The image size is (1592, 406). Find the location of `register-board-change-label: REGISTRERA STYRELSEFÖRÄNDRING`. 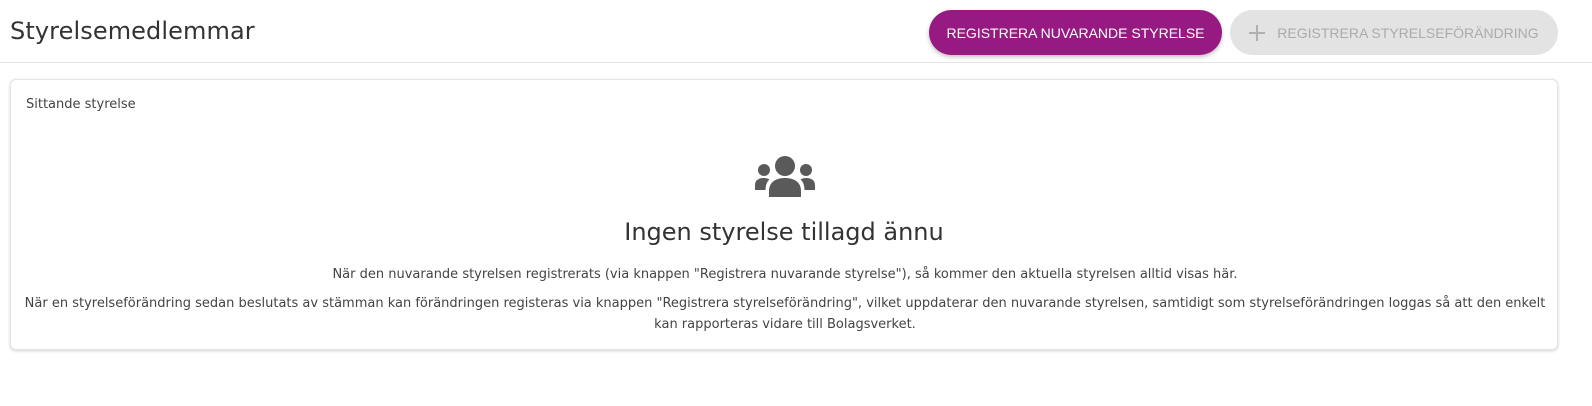

register-board-change-label: REGISTRERA STYRELSEFÖRÄNDRING is located at coordinates (1408, 32).